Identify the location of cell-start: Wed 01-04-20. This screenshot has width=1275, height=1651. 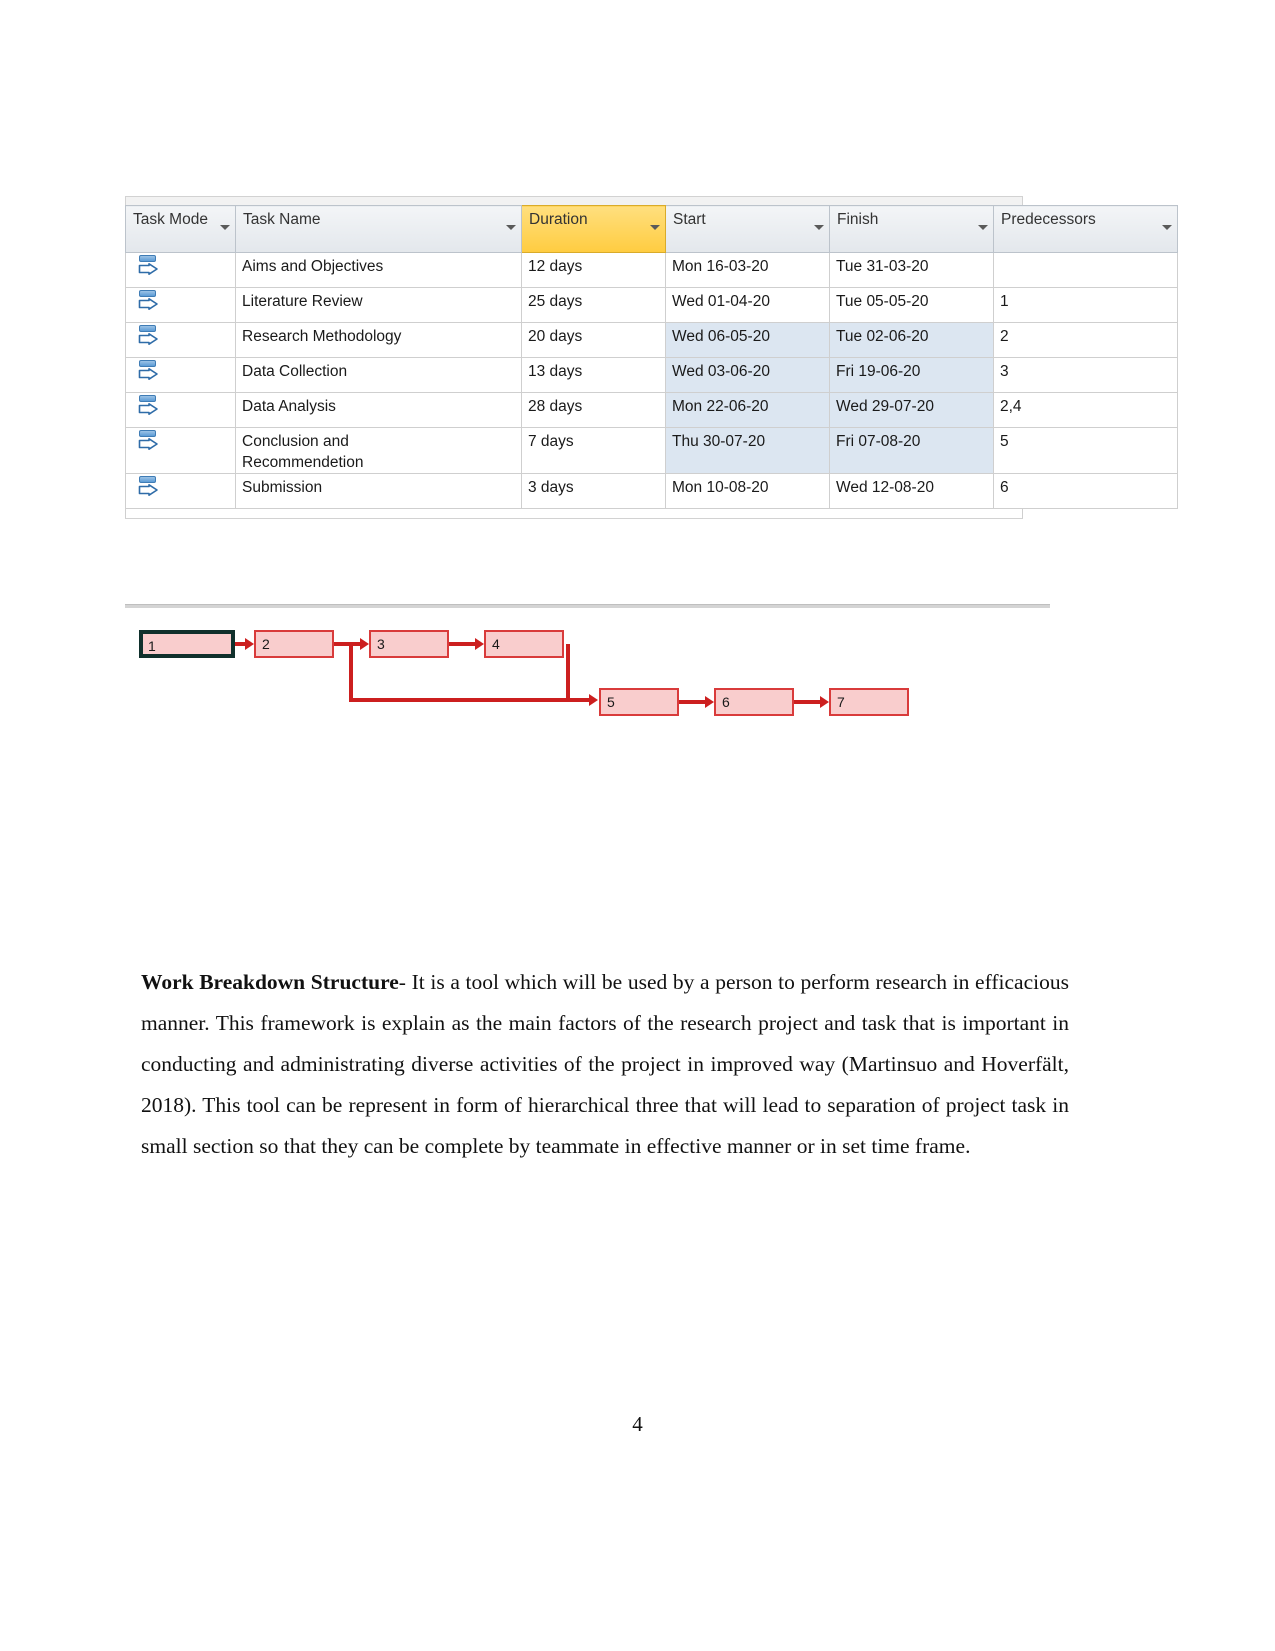
(747, 305).